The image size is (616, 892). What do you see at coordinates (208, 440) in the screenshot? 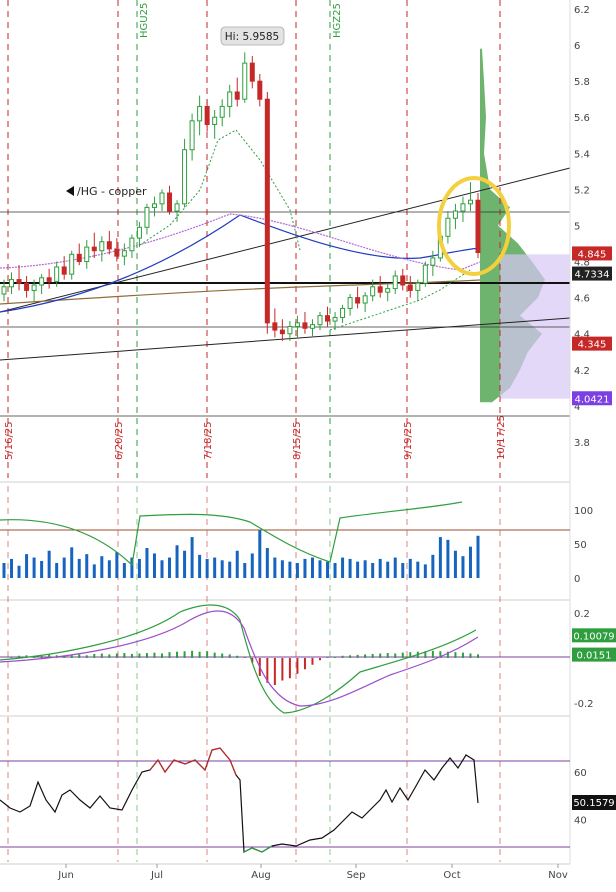
I see `cycle-date-label: 7/18/25` at bounding box center [208, 440].